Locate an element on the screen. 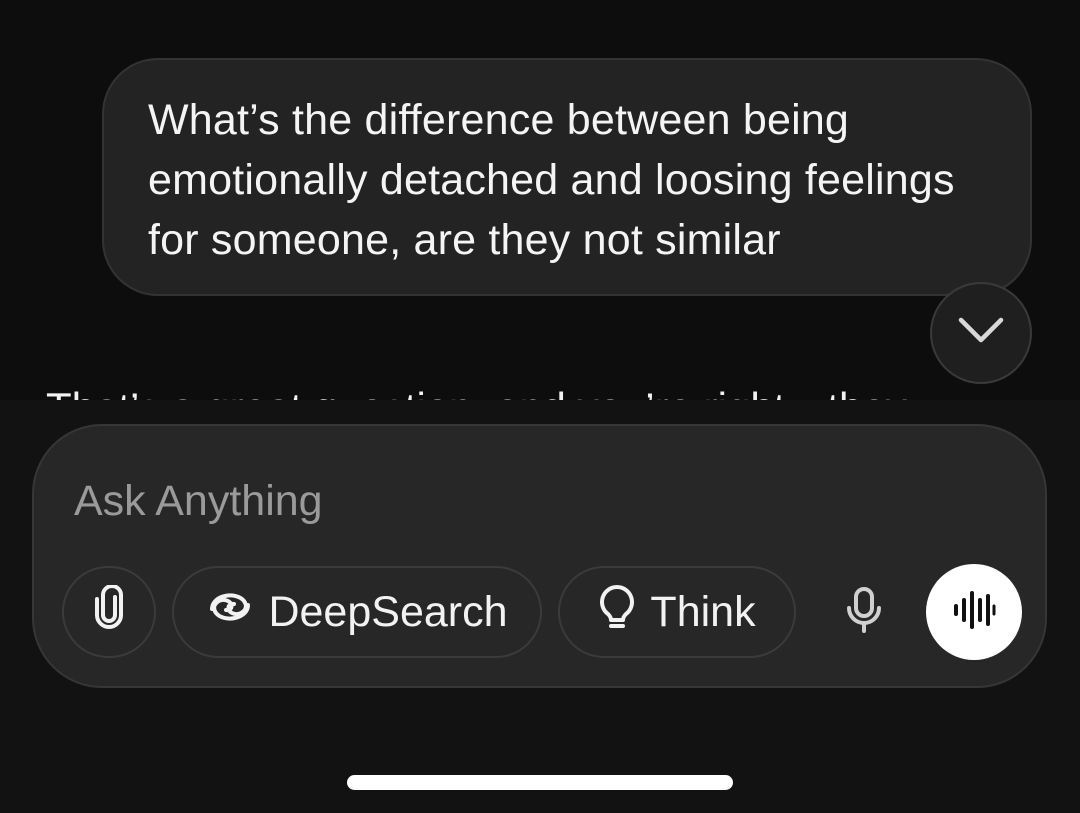 This screenshot has width=1080, height=813. think-button: Think is located at coordinates (677, 612).